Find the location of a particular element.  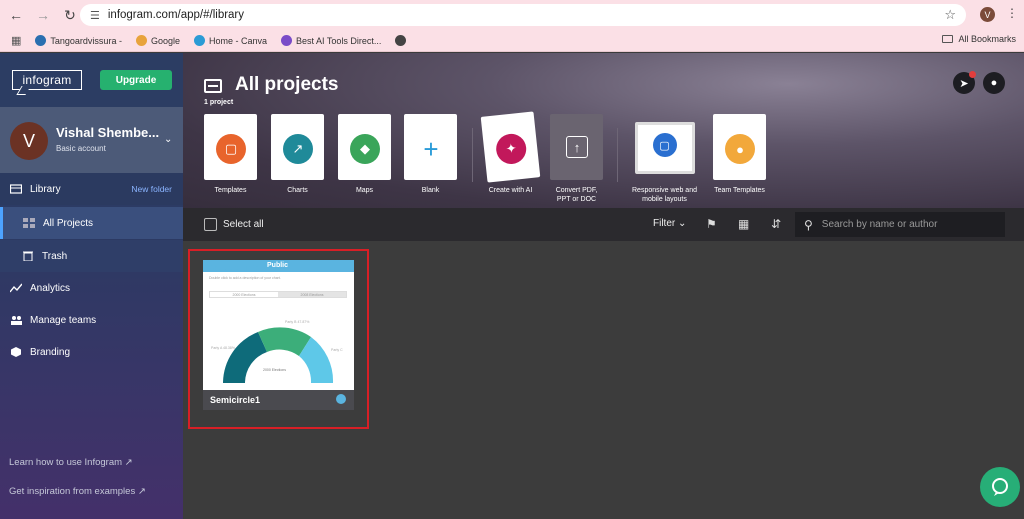

chart-center-label: 2000 Elections is located at coordinates (274, 370).